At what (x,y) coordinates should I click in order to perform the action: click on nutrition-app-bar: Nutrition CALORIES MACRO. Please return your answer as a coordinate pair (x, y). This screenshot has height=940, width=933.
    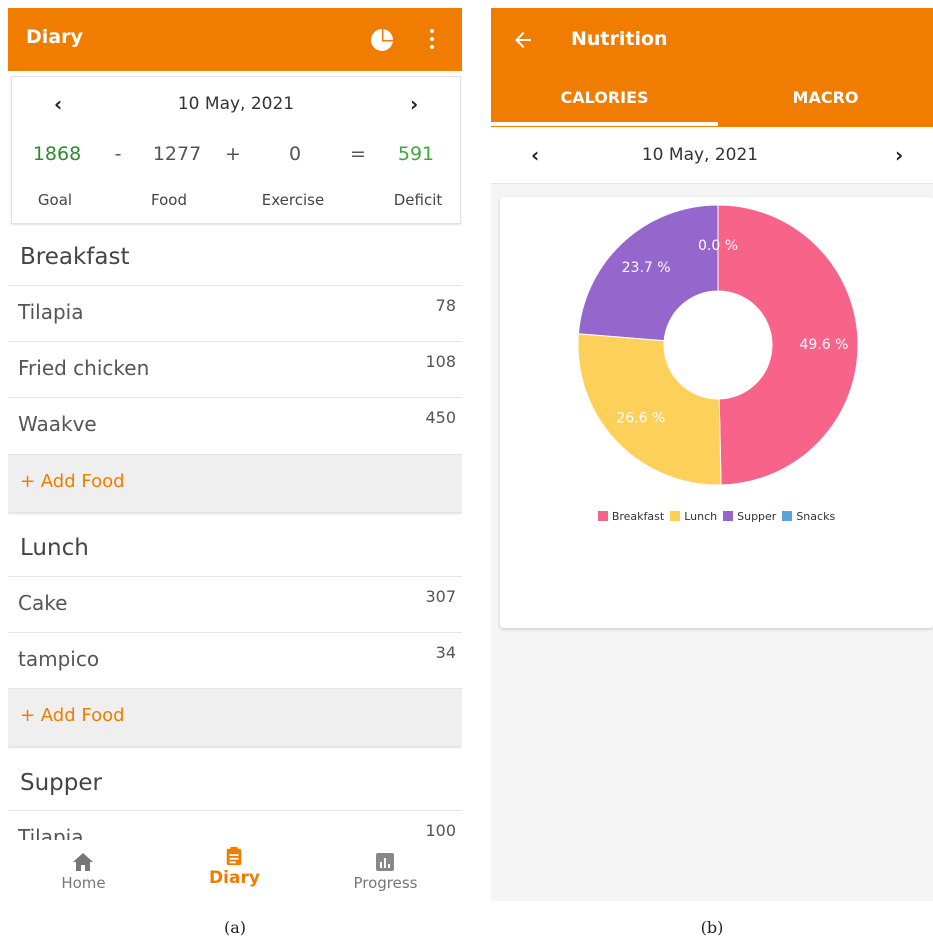
    Looking at the image, I should click on (712, 67).